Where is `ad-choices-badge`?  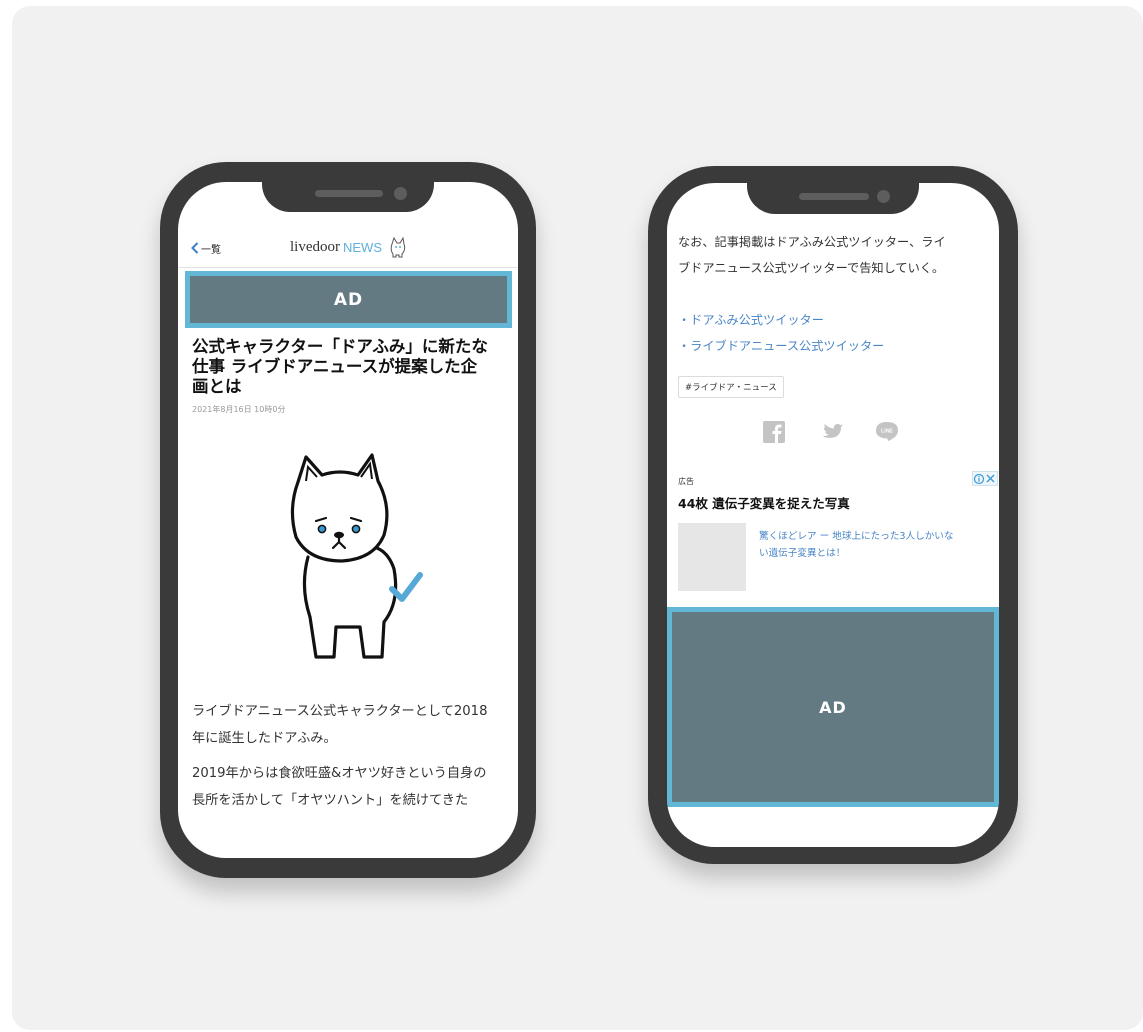
ad-choices-badge is located at coordinates (985, 478).